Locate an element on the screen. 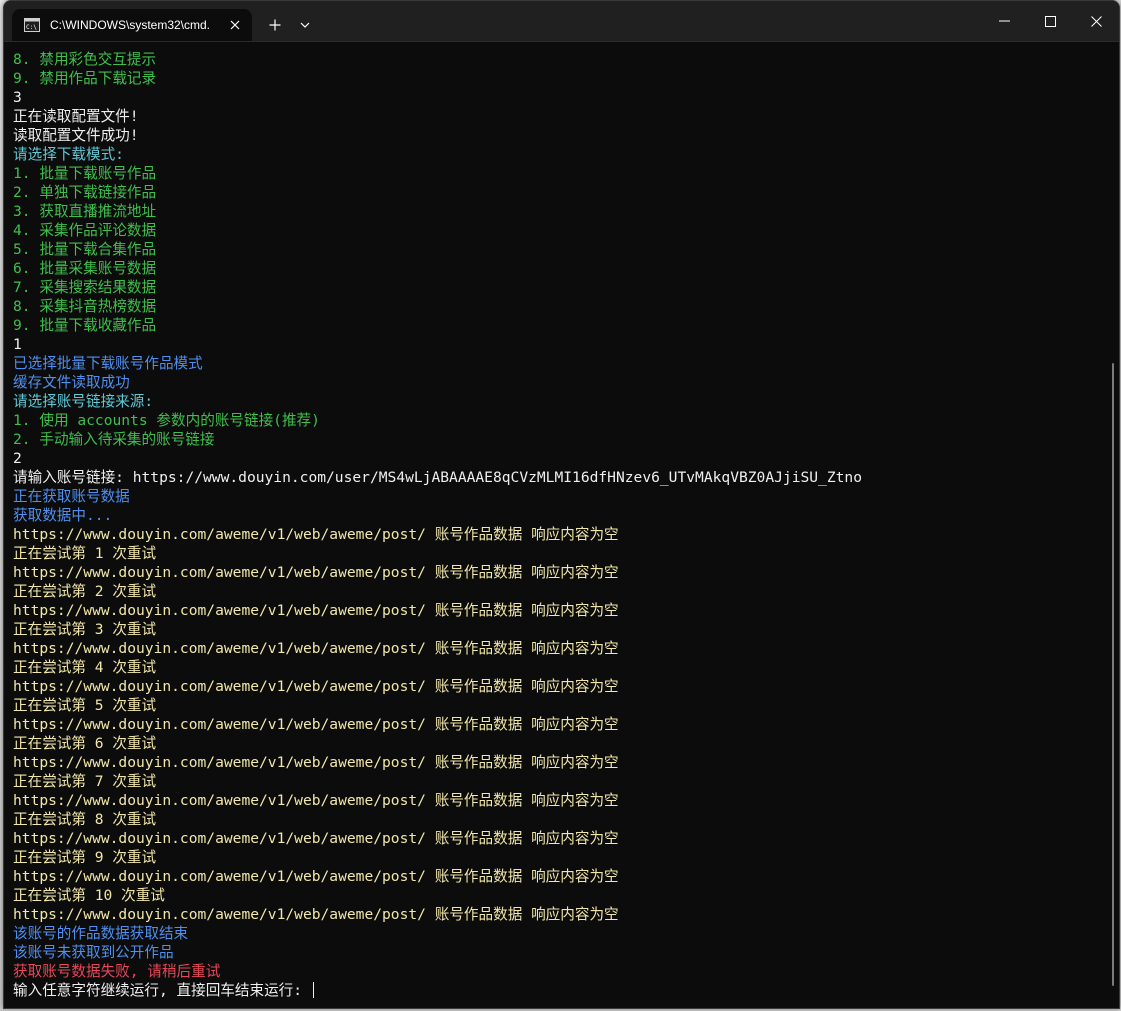 The image size is (1121, 1011). console-line: 正在尝试第 2 次重试 is located at coordinates (85, 591).